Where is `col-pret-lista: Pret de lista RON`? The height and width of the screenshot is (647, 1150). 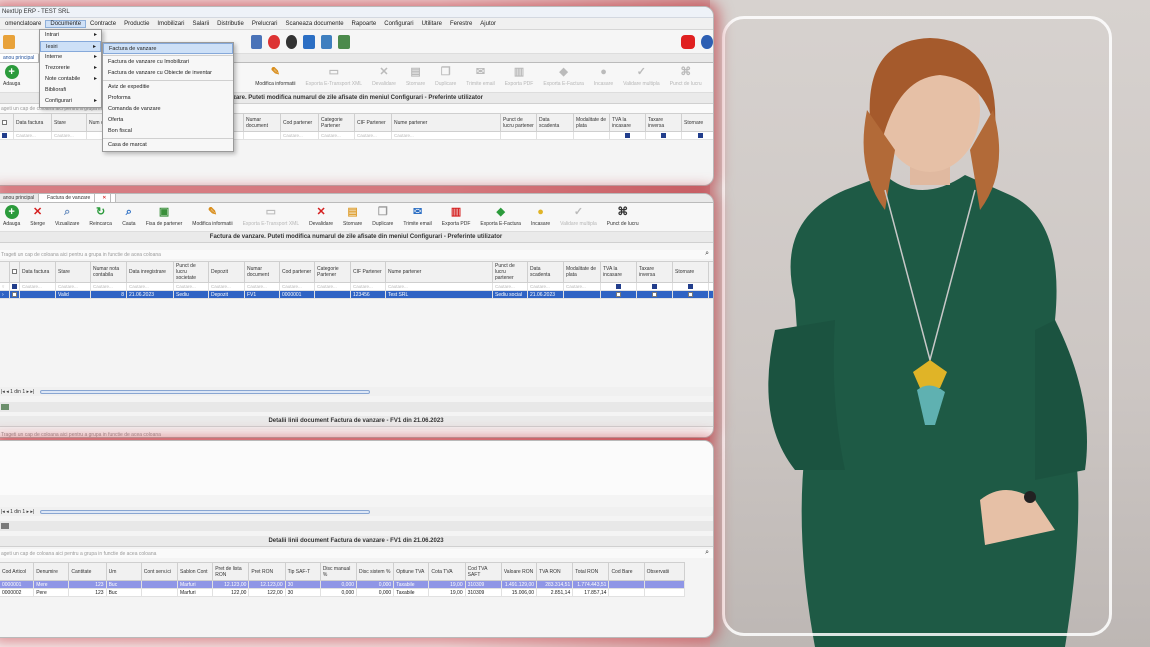
col-pret-lista: Pret de lista RON is located at coordinates (231, 571).